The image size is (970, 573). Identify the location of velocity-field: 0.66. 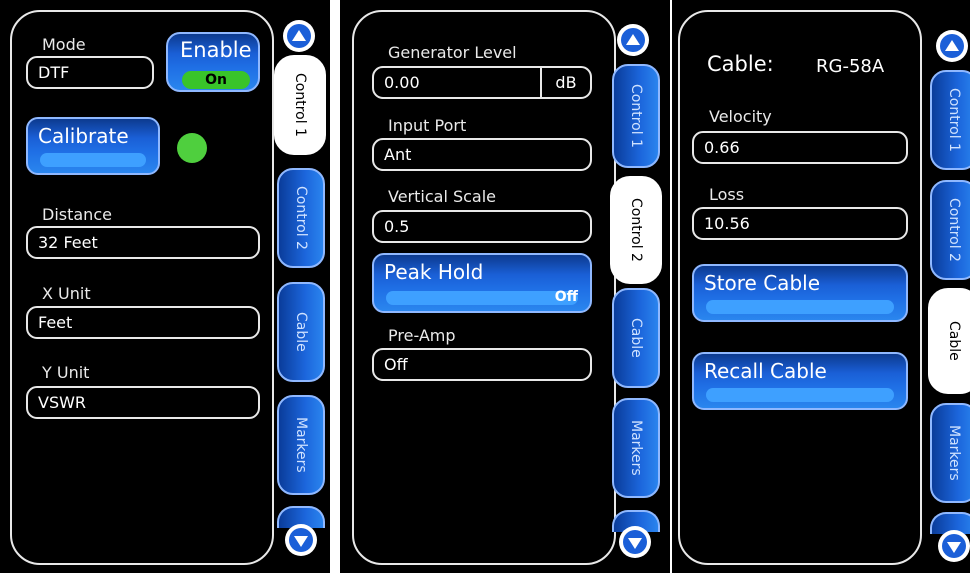
(800, 147).